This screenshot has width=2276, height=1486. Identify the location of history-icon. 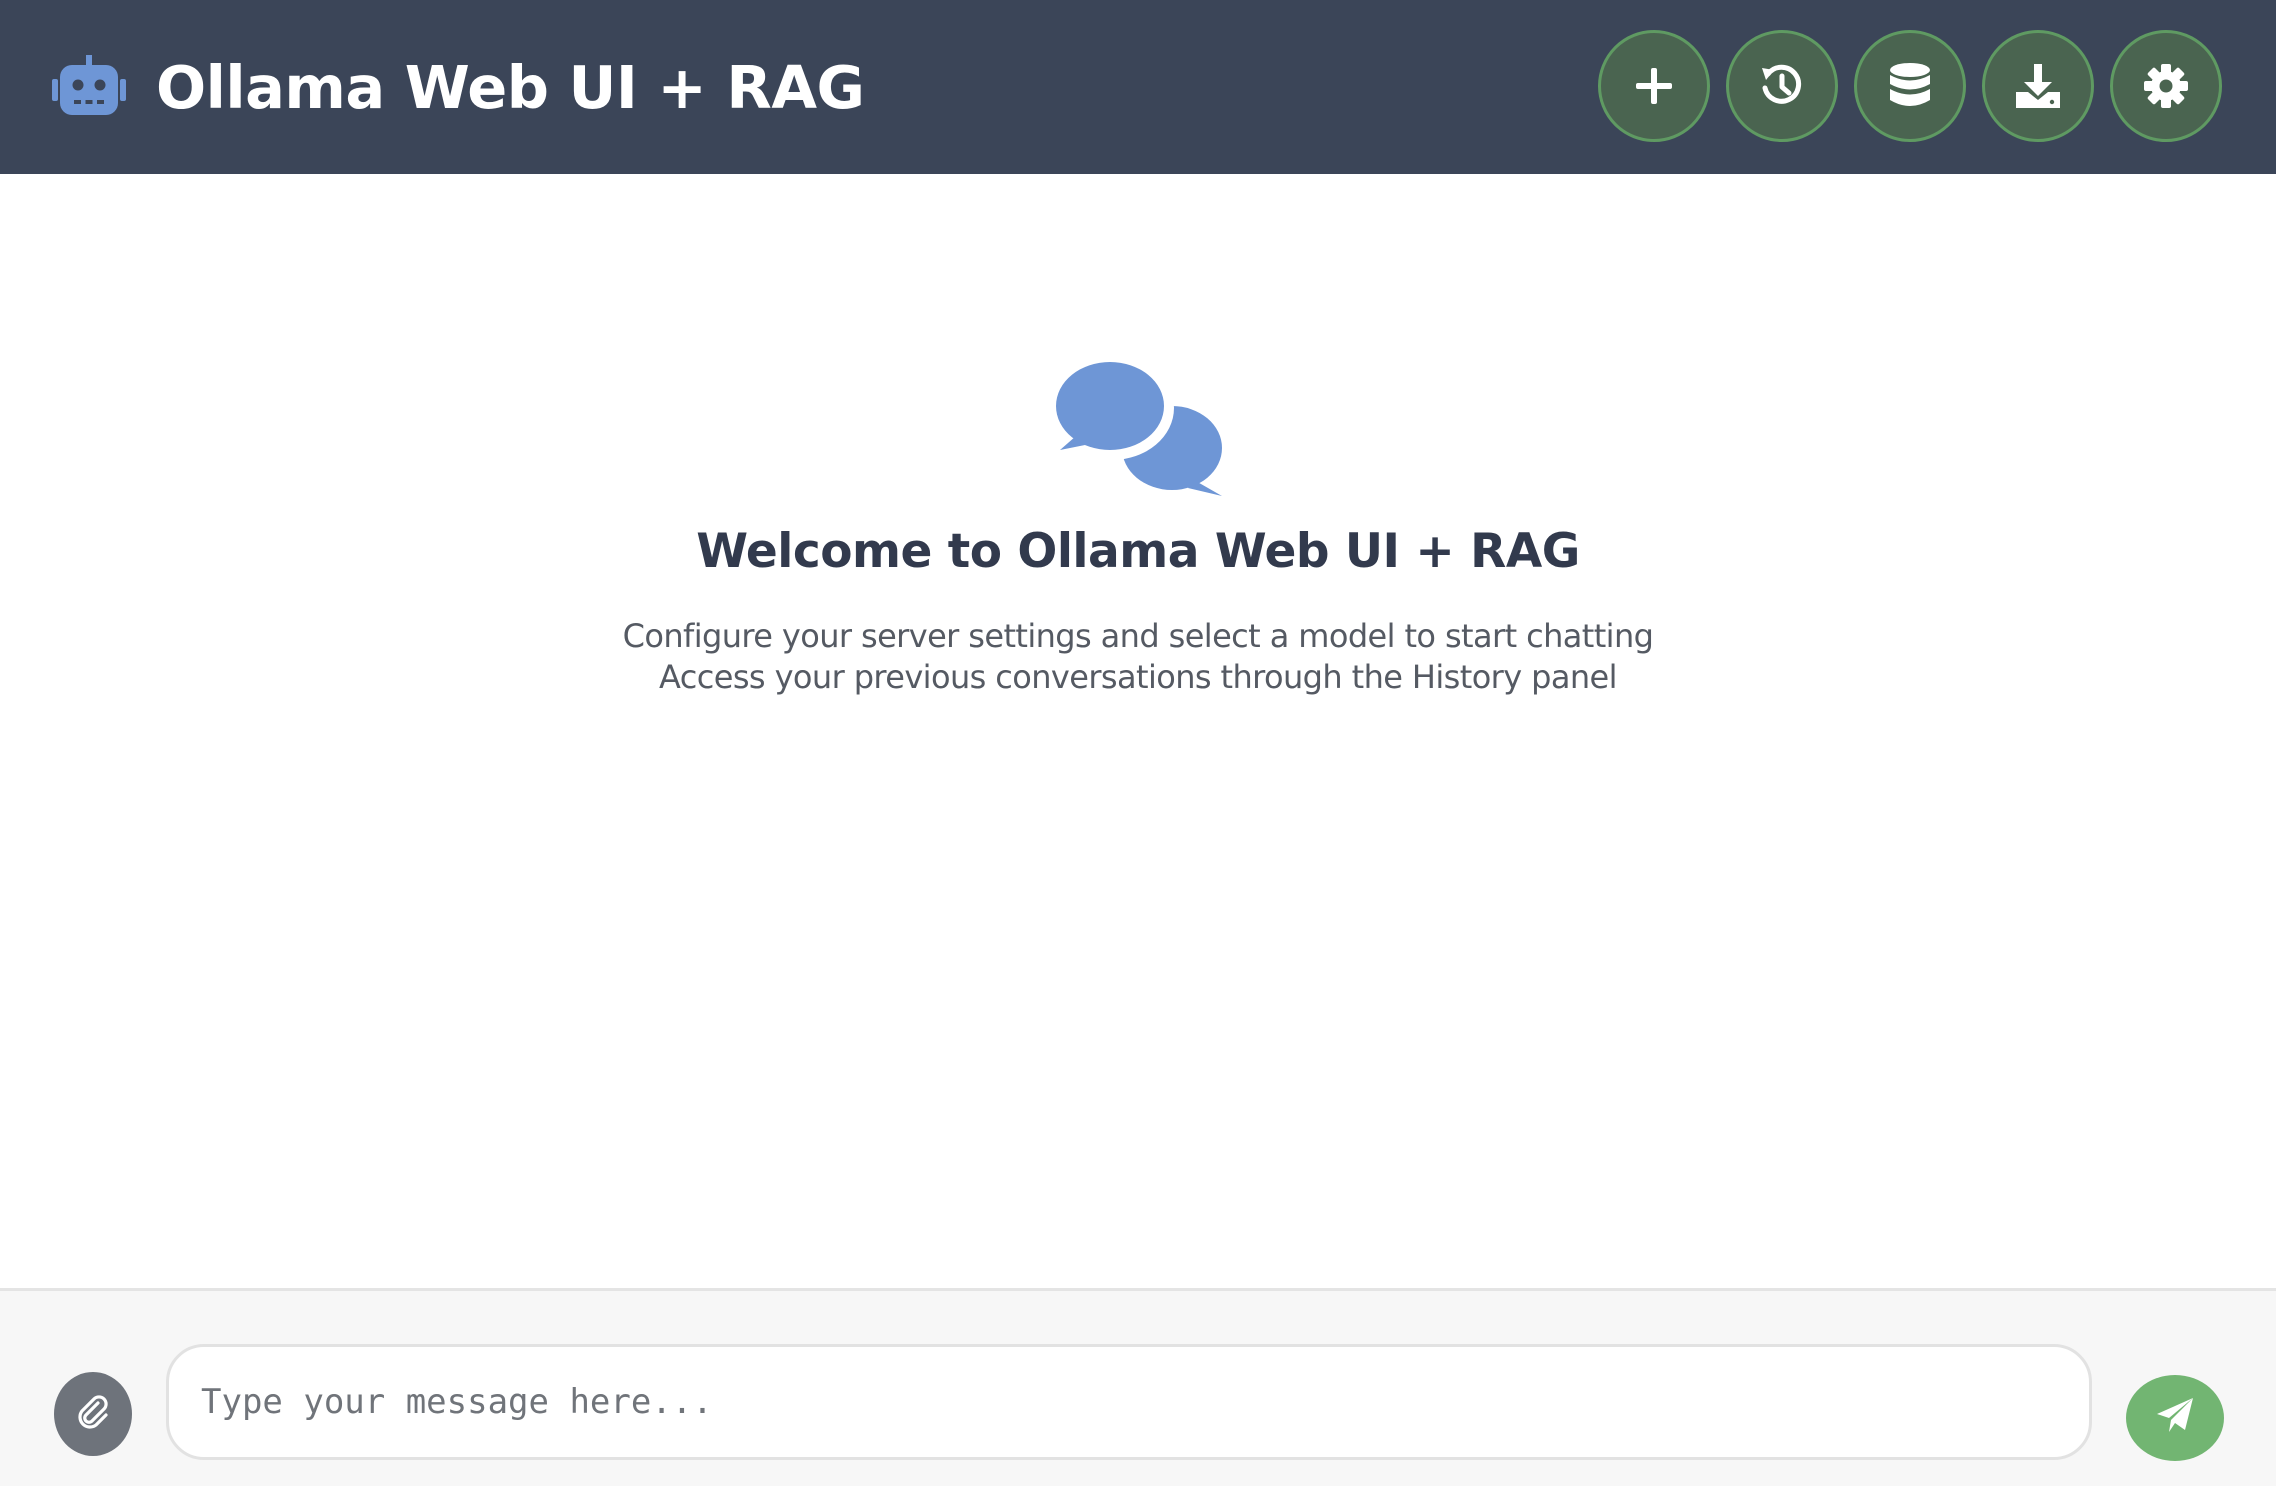
(1782, 86).